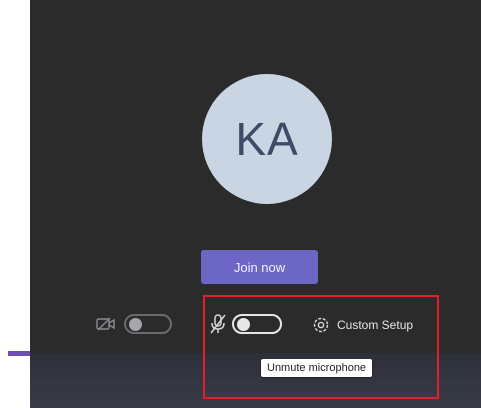 This screenshot has height=408, width=481. I want to click on video-toggle, so click(148, 324).